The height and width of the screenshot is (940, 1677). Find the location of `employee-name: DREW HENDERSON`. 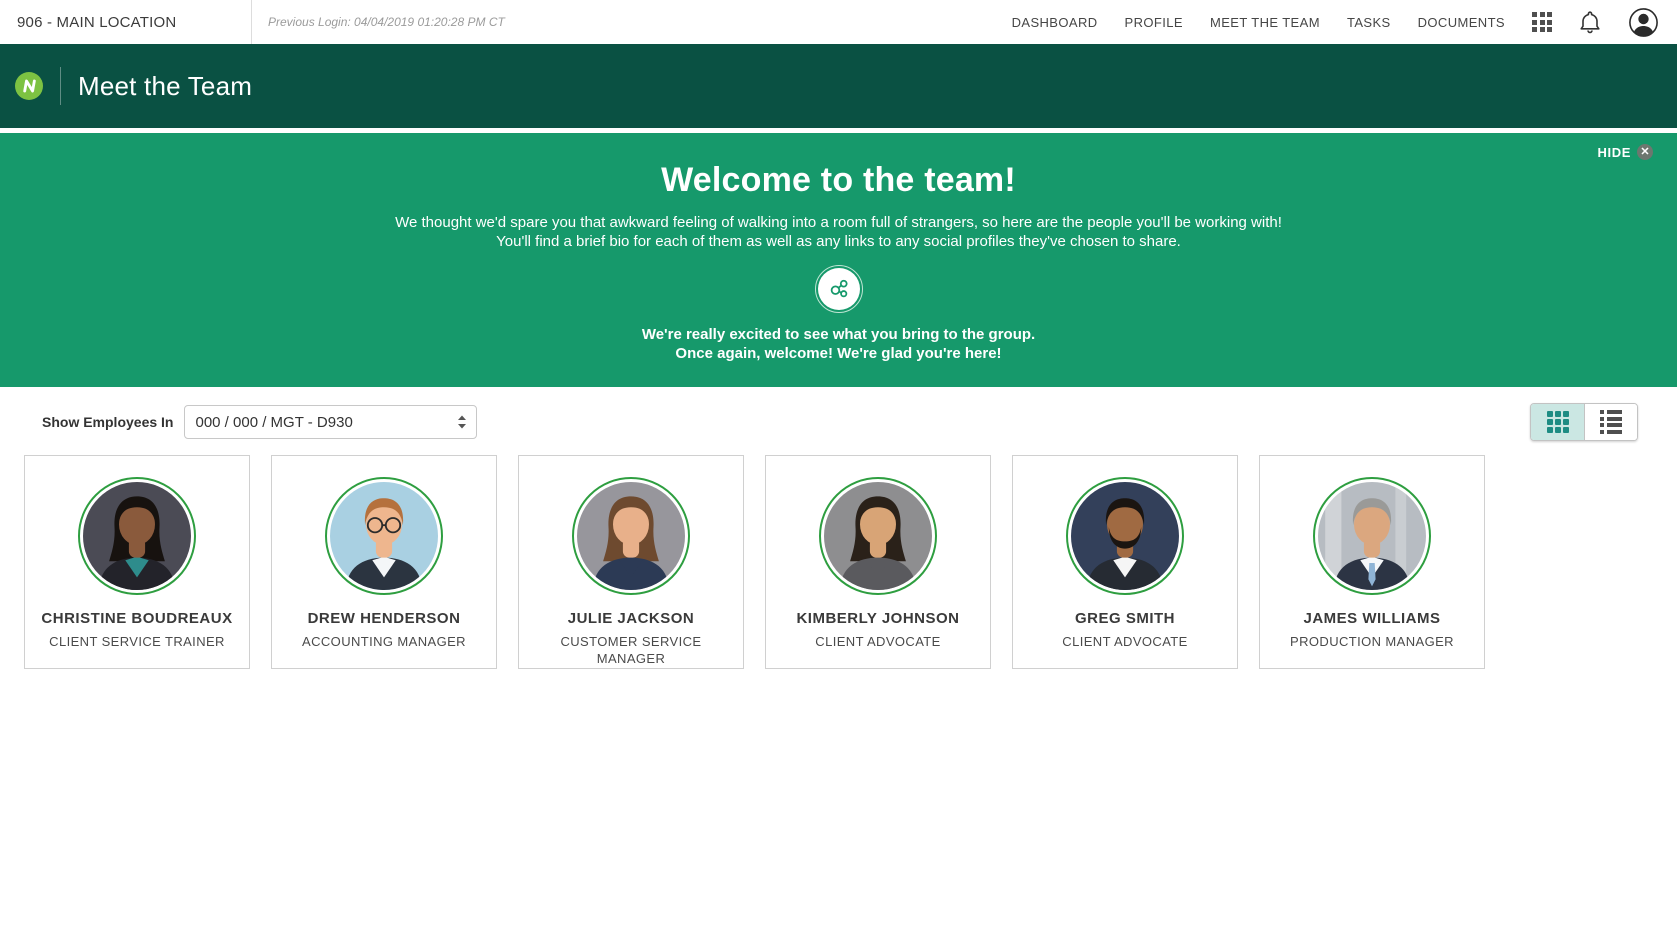

employee-name: DREW HENDERSON is located at coordinates (384, 618).